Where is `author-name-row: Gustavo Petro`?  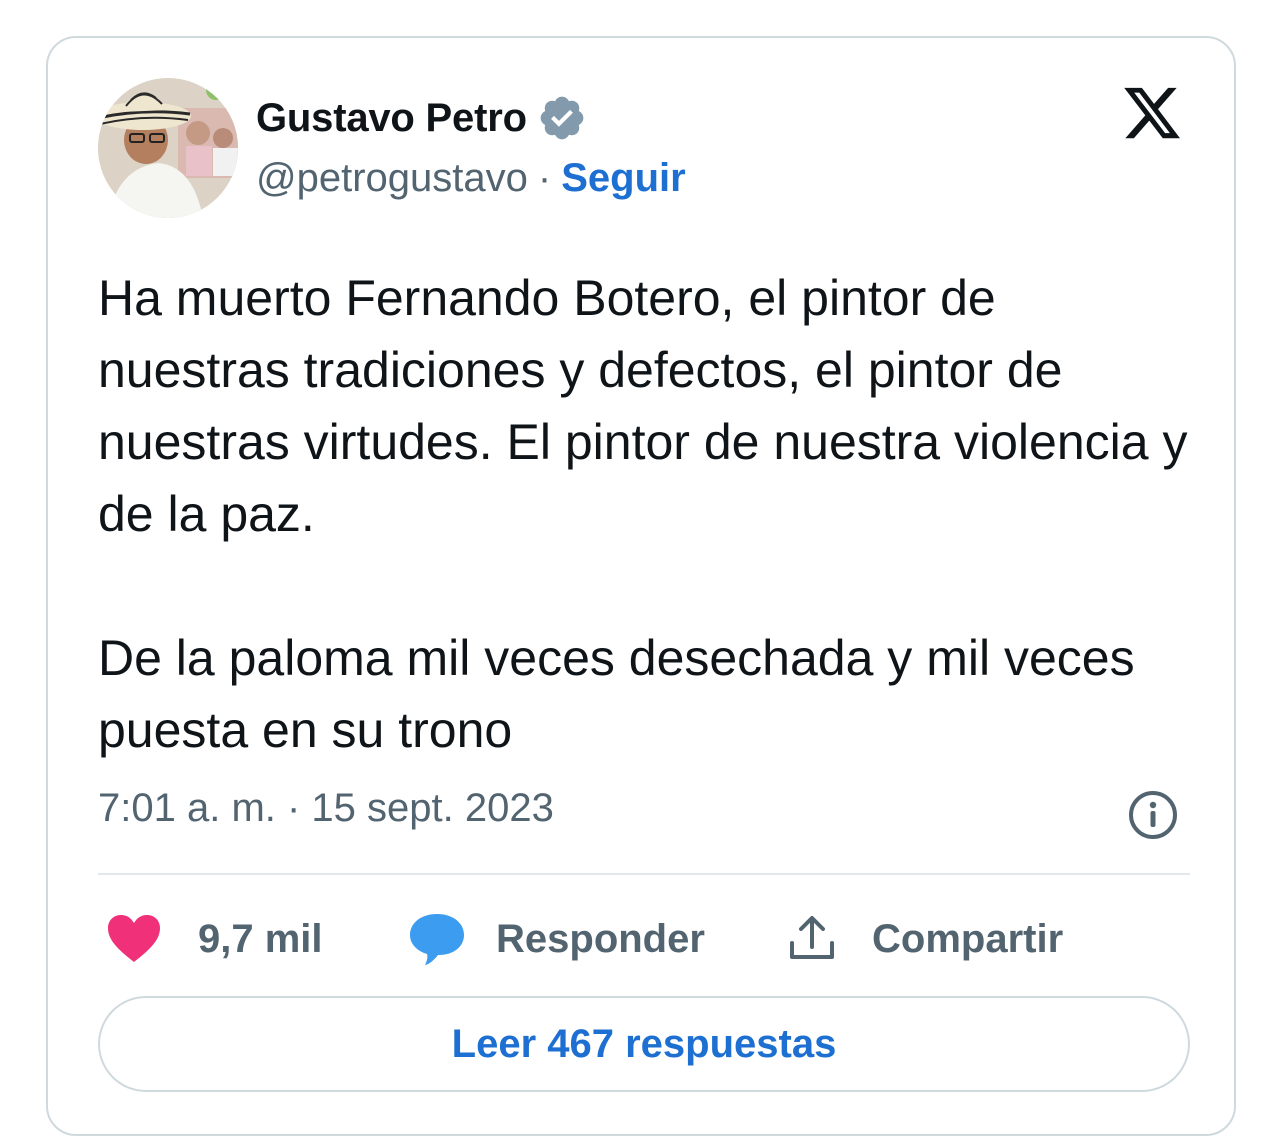
author-name-row: Gustavo Petro is located at coordinates (421, 118).